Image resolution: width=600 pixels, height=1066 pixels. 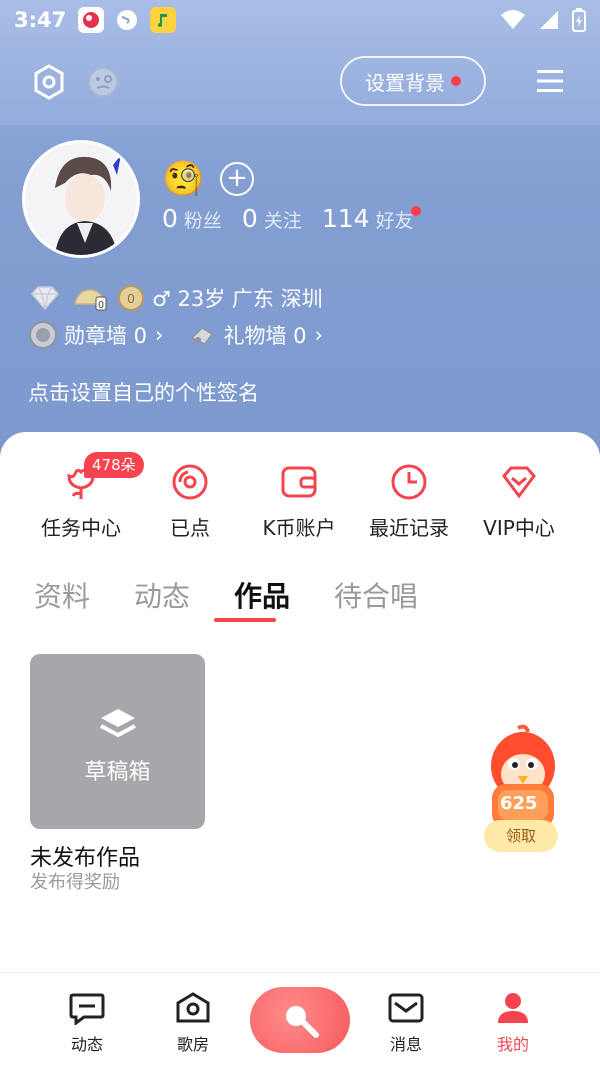 What do you see at coordinates (202, 336) in the screenshot?
I see `gift-icon` at bounding box center [202, 336].